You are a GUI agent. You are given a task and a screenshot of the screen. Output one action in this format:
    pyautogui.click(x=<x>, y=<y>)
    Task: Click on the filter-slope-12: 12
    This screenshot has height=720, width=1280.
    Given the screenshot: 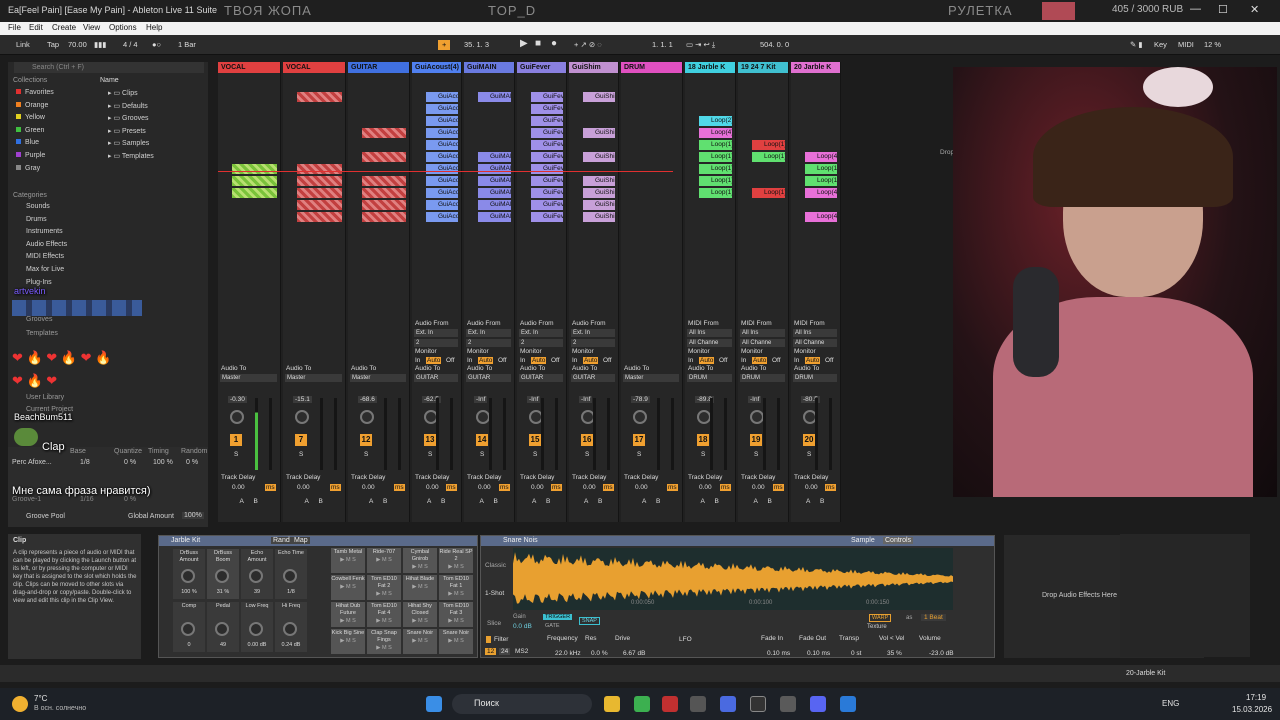 What is the action you would take?
    pyautogui.click(x=491, y=651)
    